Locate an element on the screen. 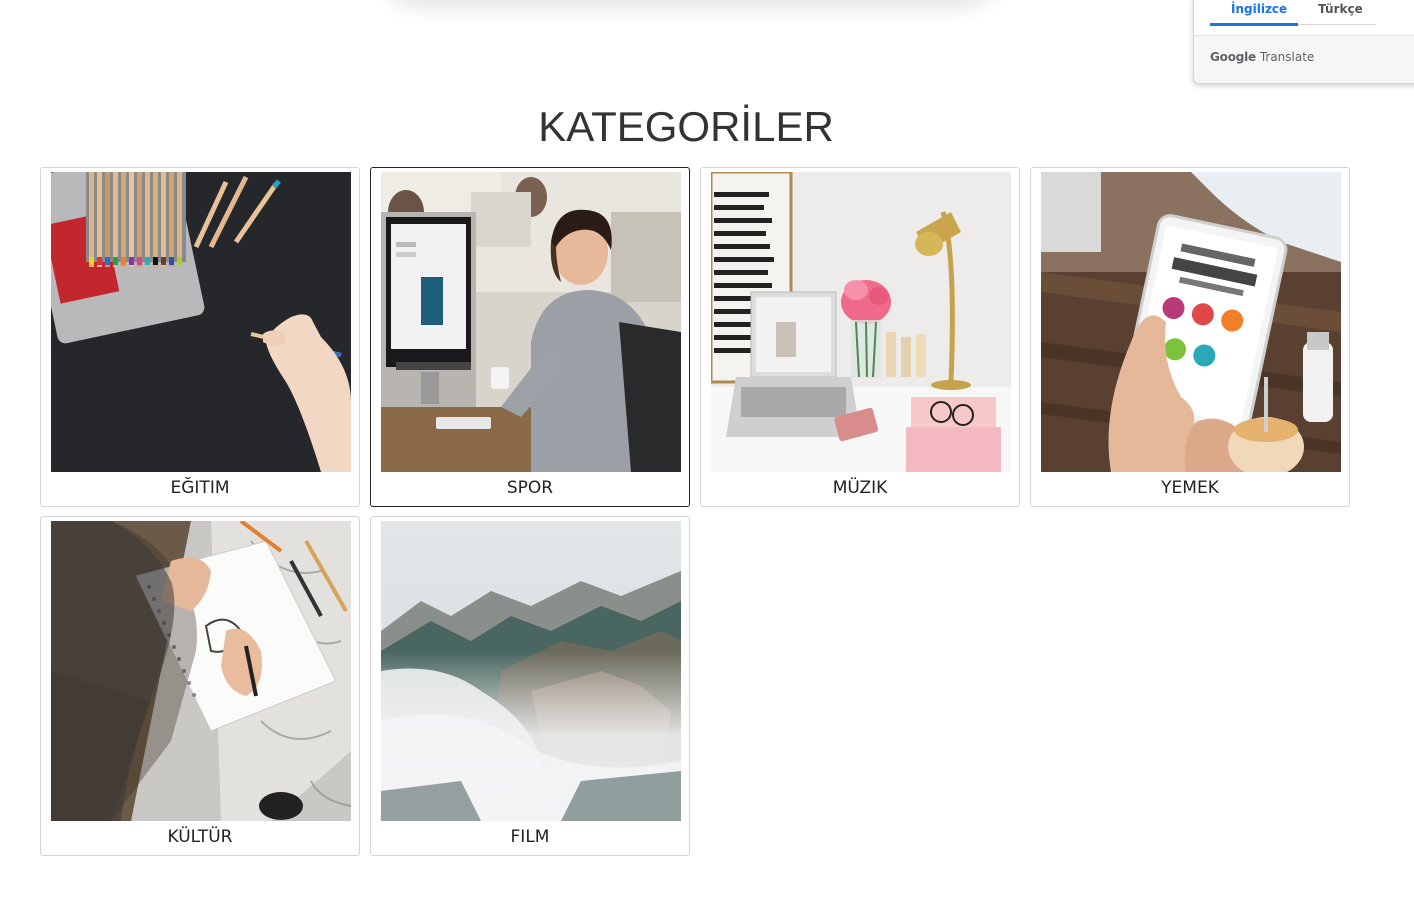 This screenshot has height=897, width=1414. google-translate-logo: Google Translate is located at coordinates (1262, 57).